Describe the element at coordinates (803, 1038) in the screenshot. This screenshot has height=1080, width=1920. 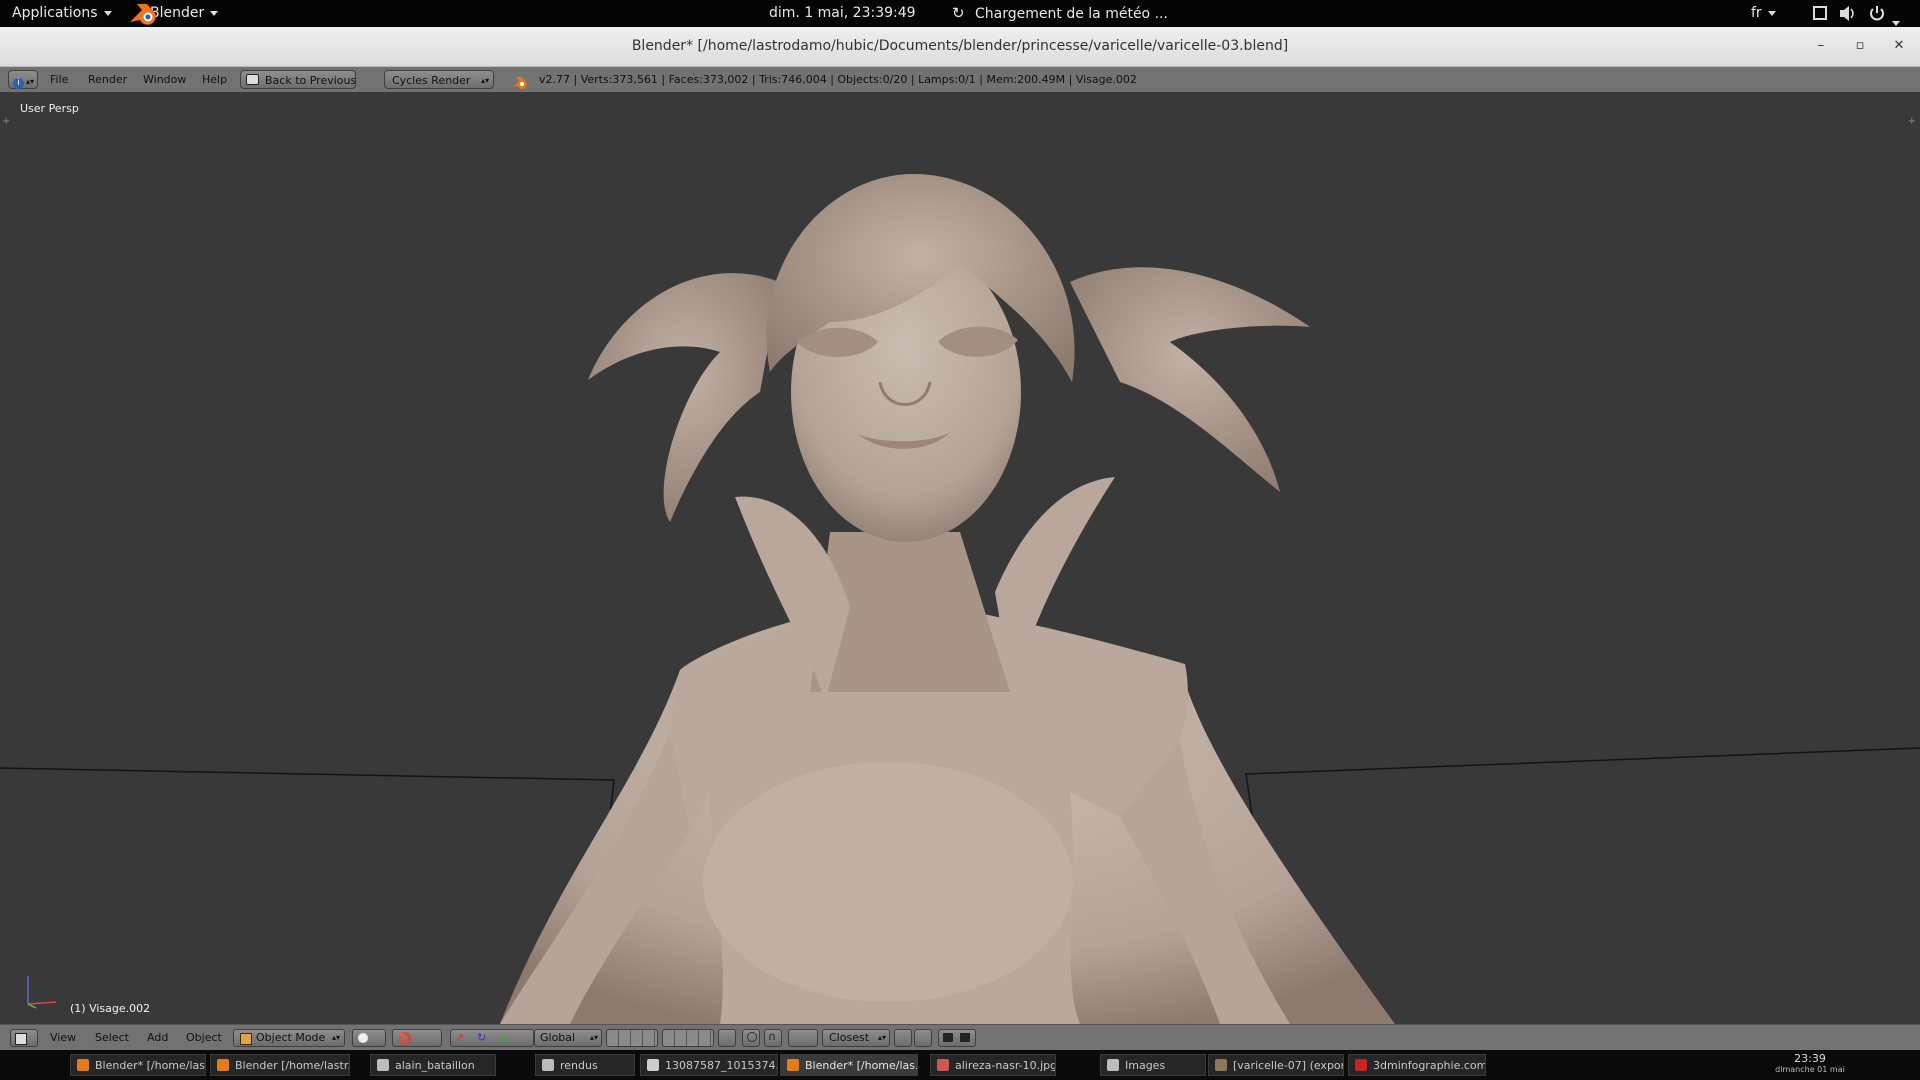
I see `snap-element-select` at that location.